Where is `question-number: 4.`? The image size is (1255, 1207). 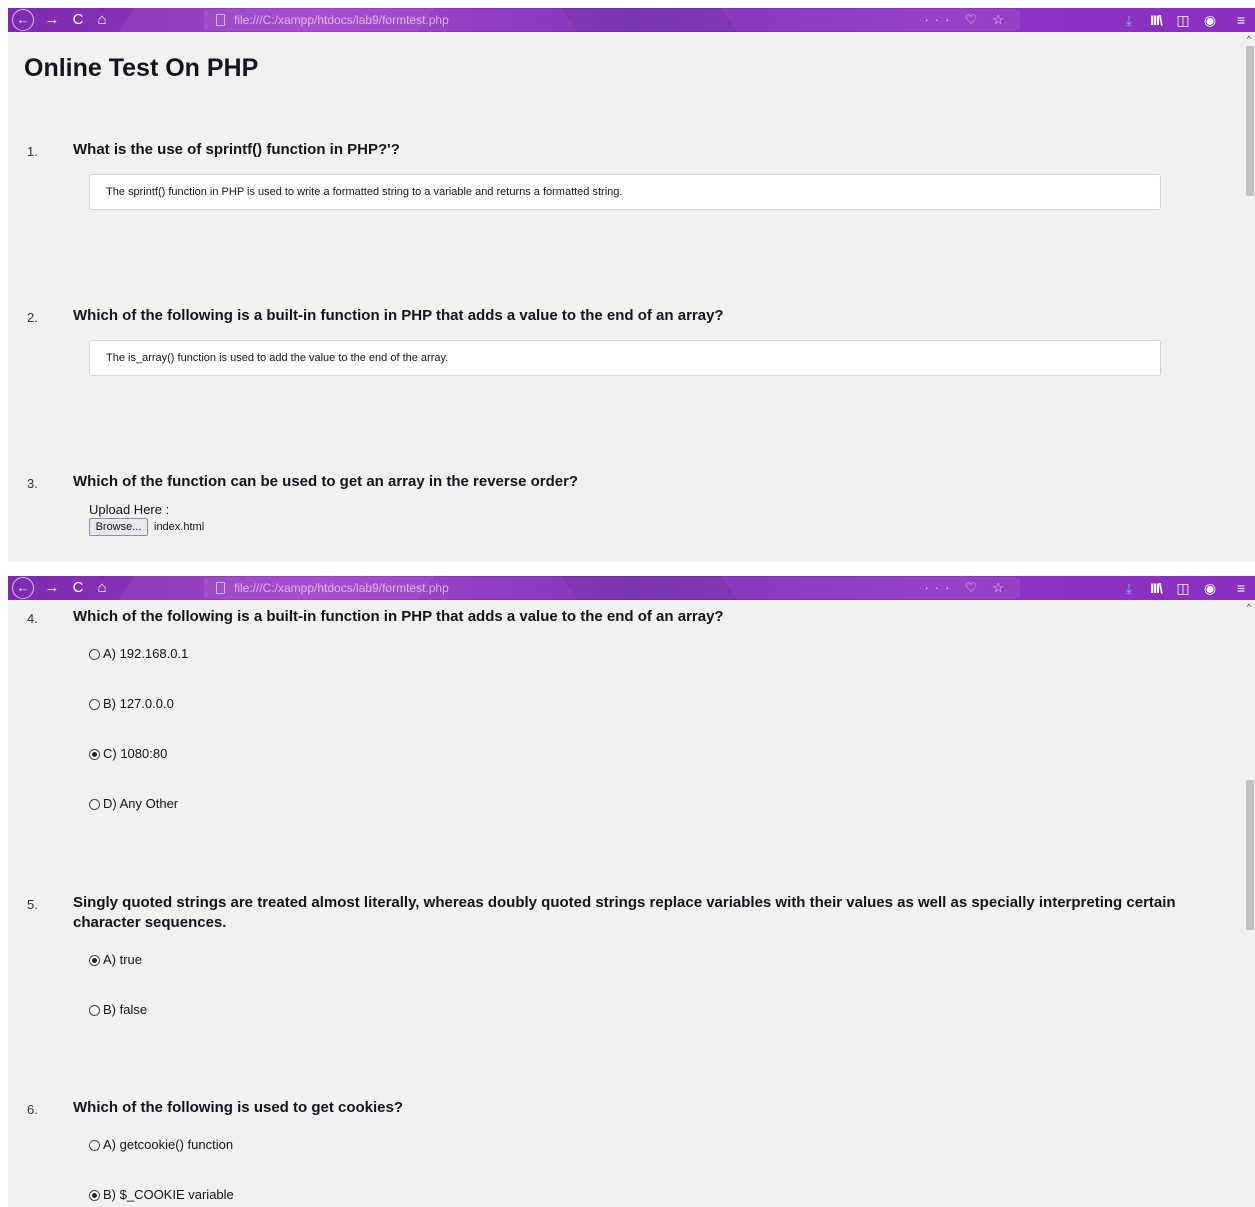
question-number: 4. is located at coordinates (32, 618).